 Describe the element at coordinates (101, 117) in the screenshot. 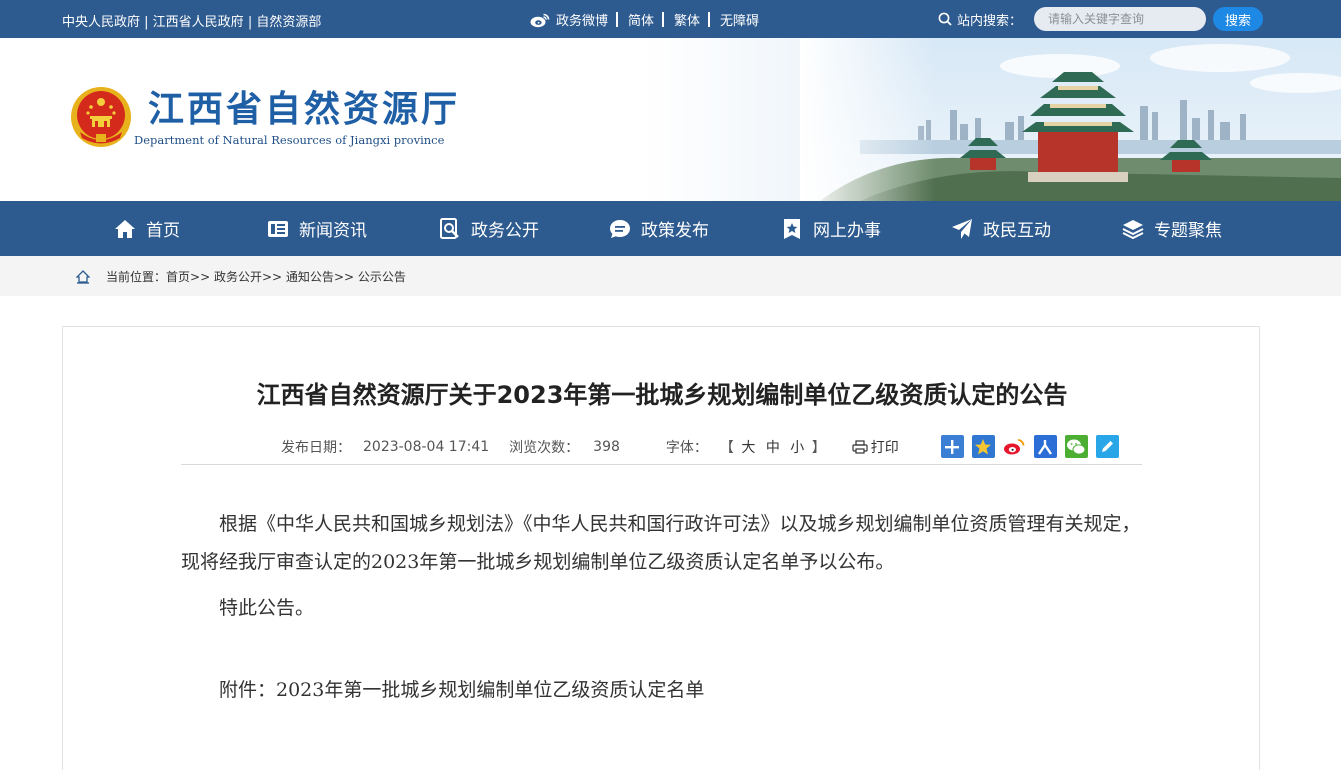

I see `national-emblem-logo` at that location.